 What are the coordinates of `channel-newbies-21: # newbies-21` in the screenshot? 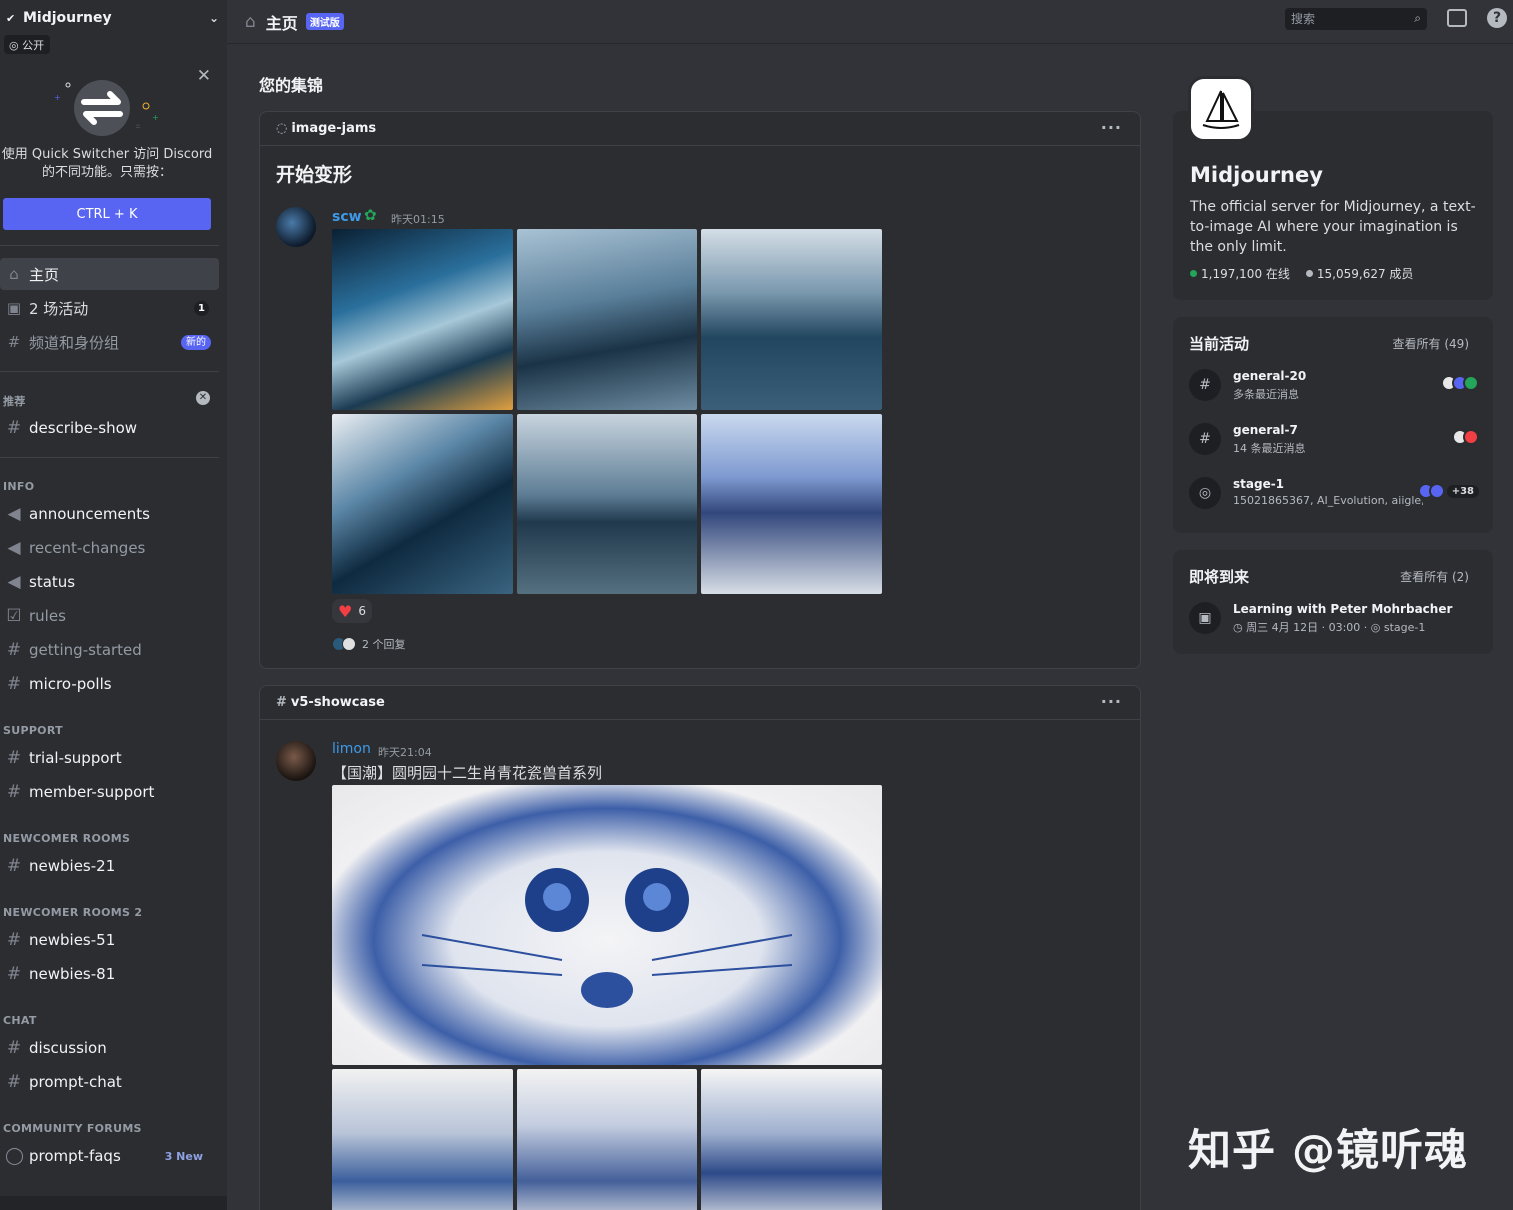 It's located at (109, 866).